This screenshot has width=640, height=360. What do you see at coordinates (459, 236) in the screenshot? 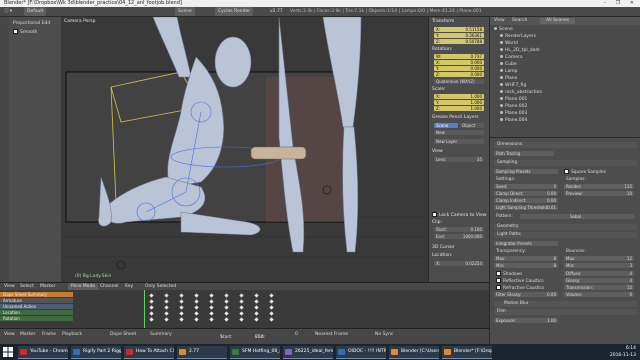
I see `clip-end-field: End: 1000.000` at bounding box center [459, 236].